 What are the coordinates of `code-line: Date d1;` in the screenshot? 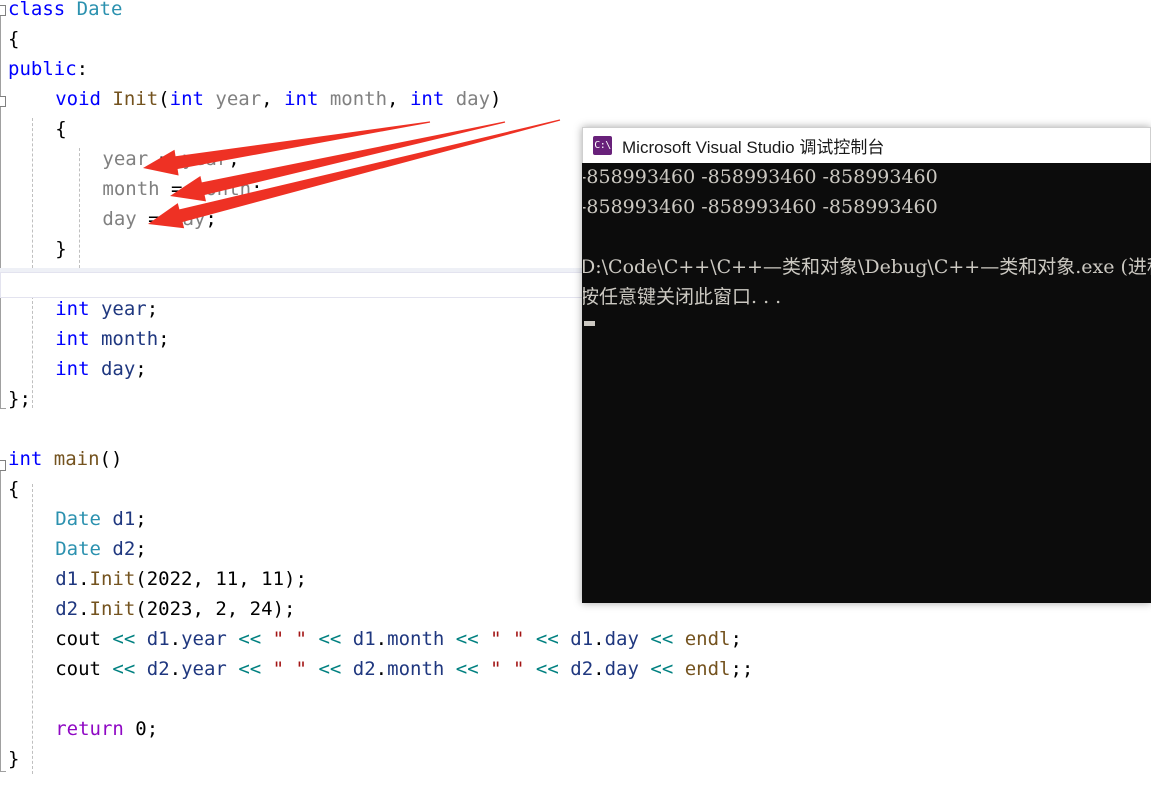 It's located at (101, 519).